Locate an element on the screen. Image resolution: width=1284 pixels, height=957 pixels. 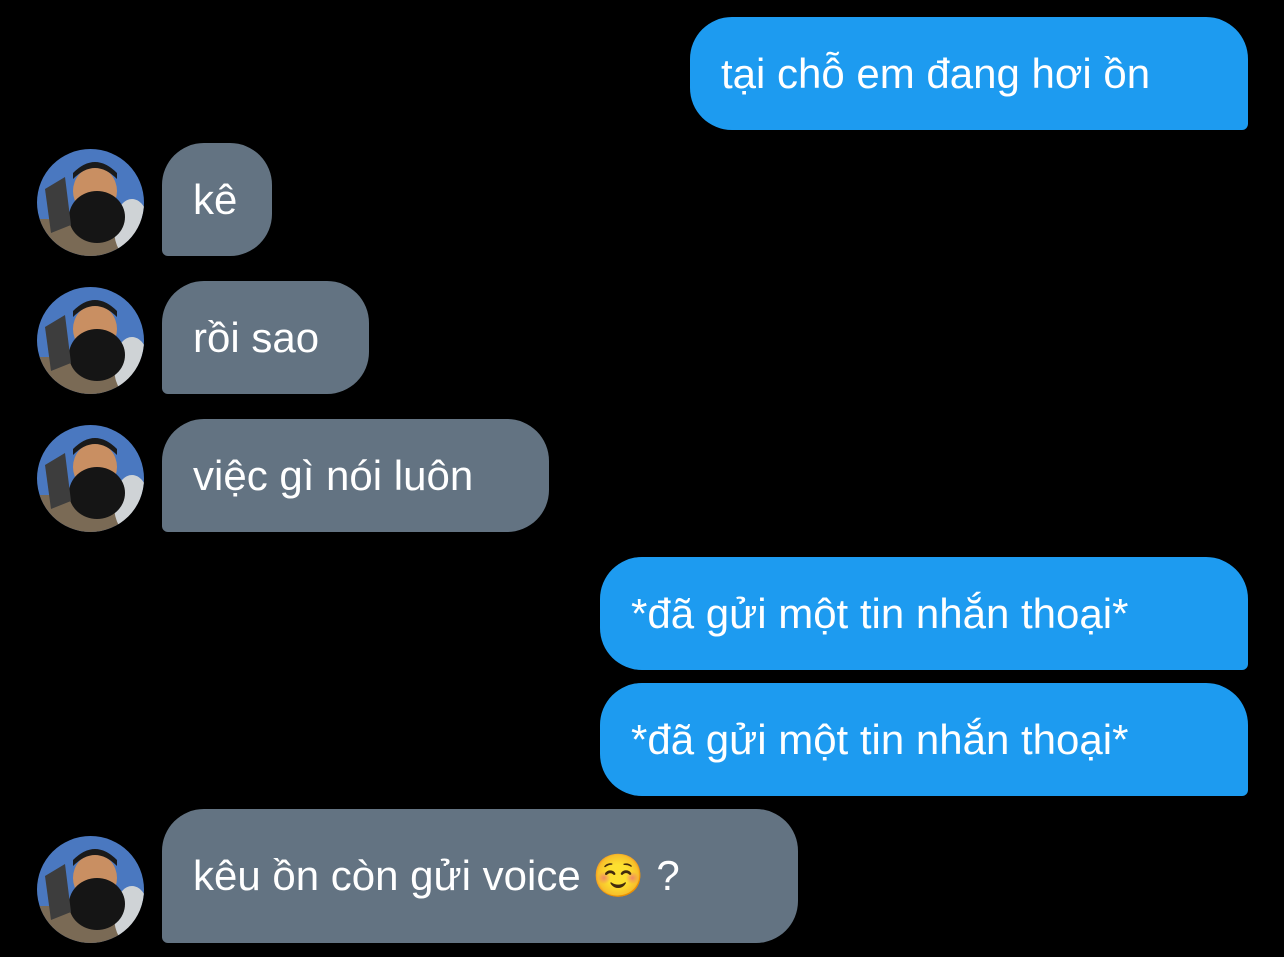
received-message-bubble: việc gì nói luôn is located at coordinates (355, 475).